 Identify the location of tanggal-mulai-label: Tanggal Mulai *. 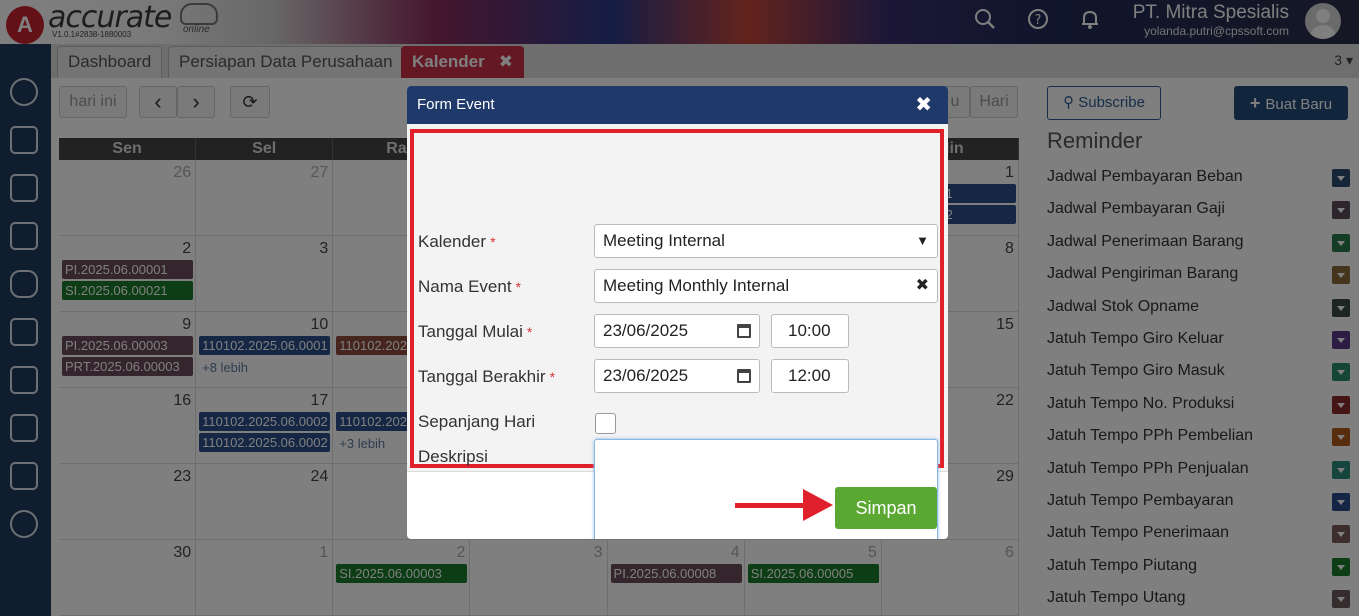
(475, 331).